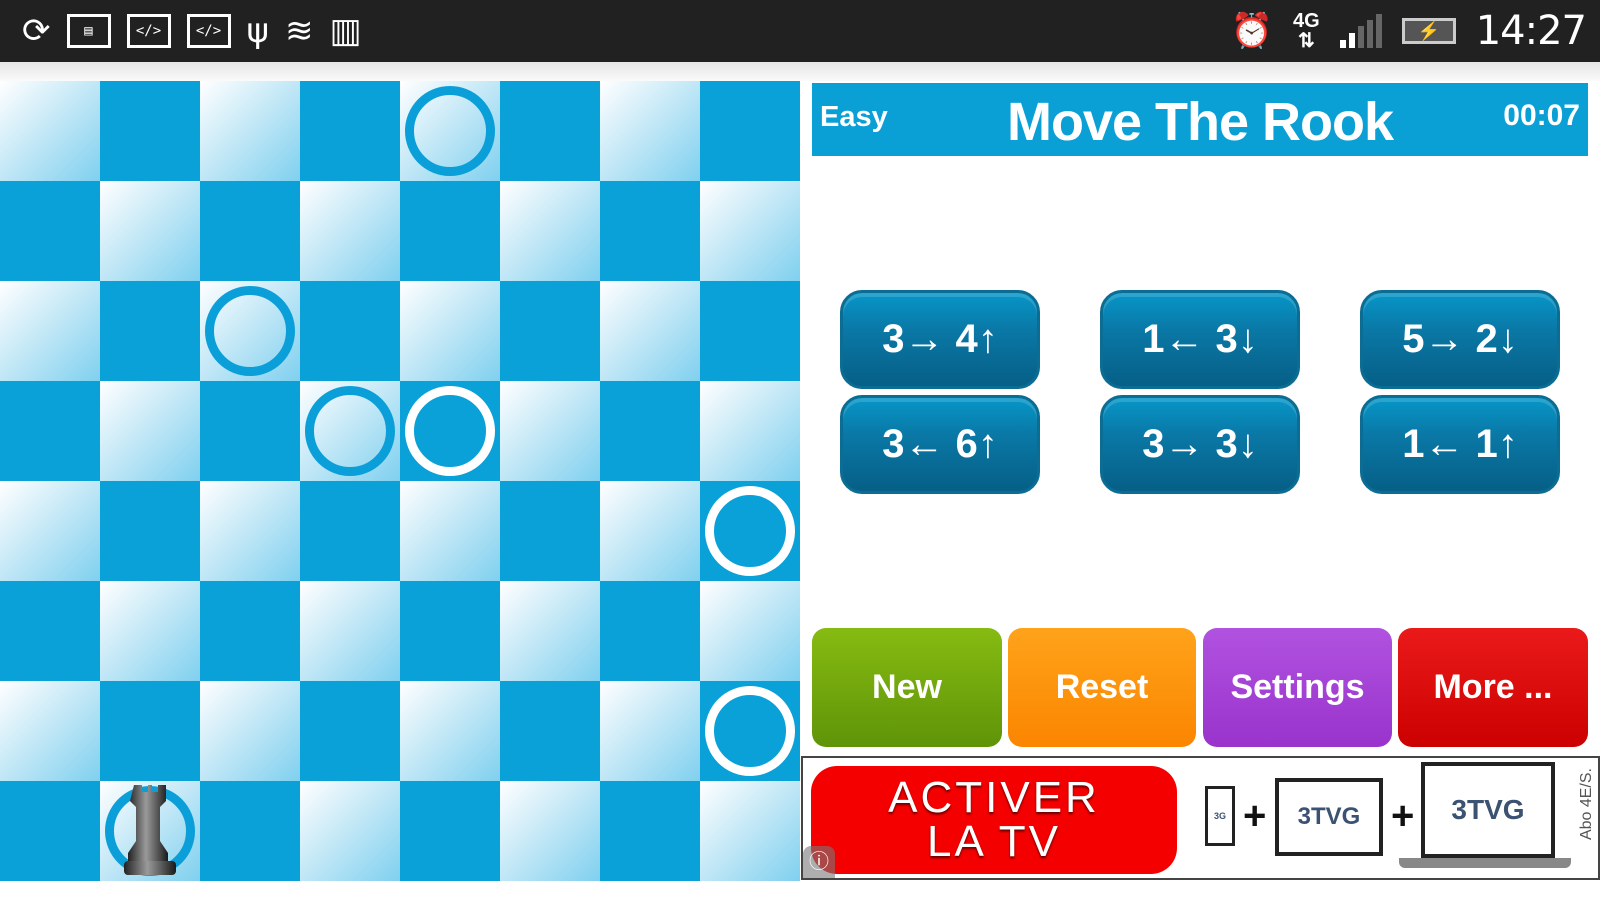  Describe the element at coordinates (1297, 687) in the screenshot. I see `settings-button: Settings` at that location.